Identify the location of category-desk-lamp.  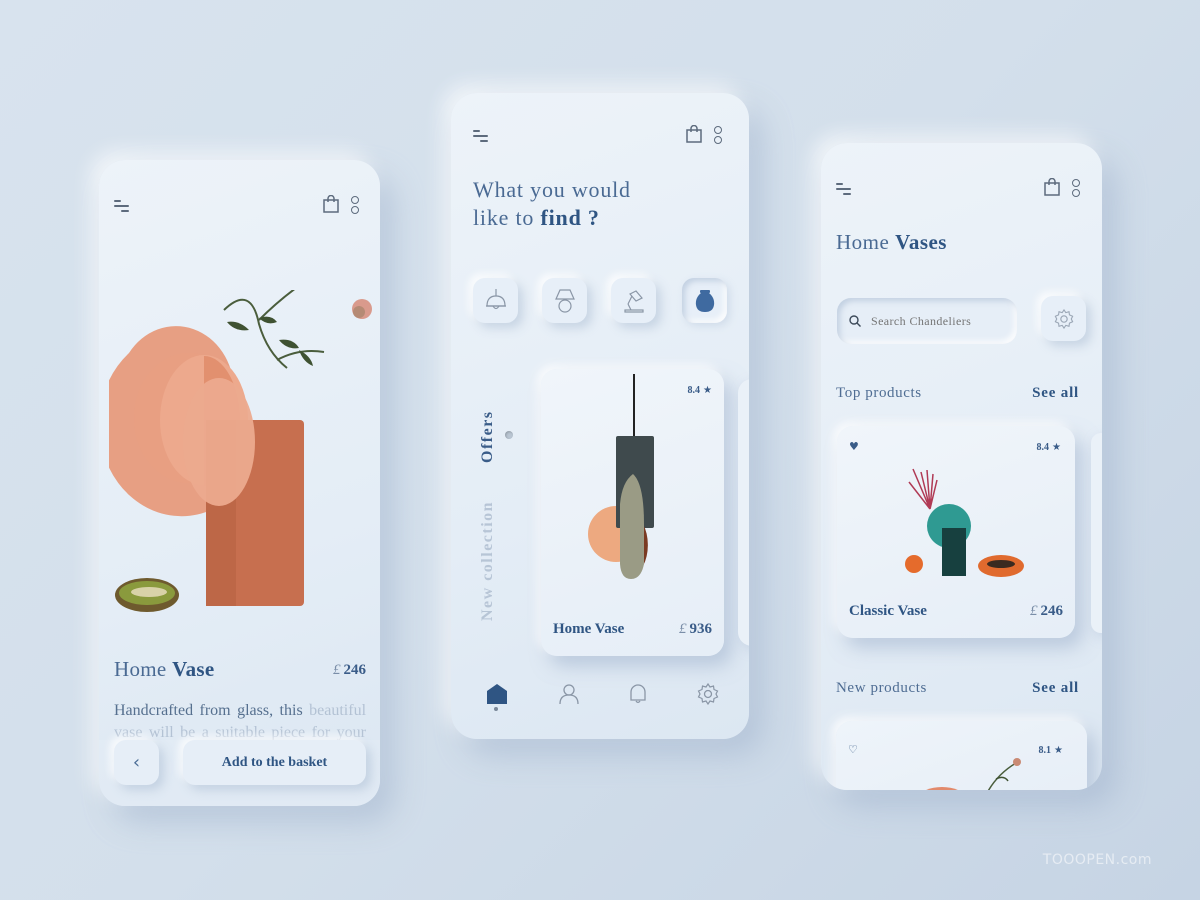
(633, 300).